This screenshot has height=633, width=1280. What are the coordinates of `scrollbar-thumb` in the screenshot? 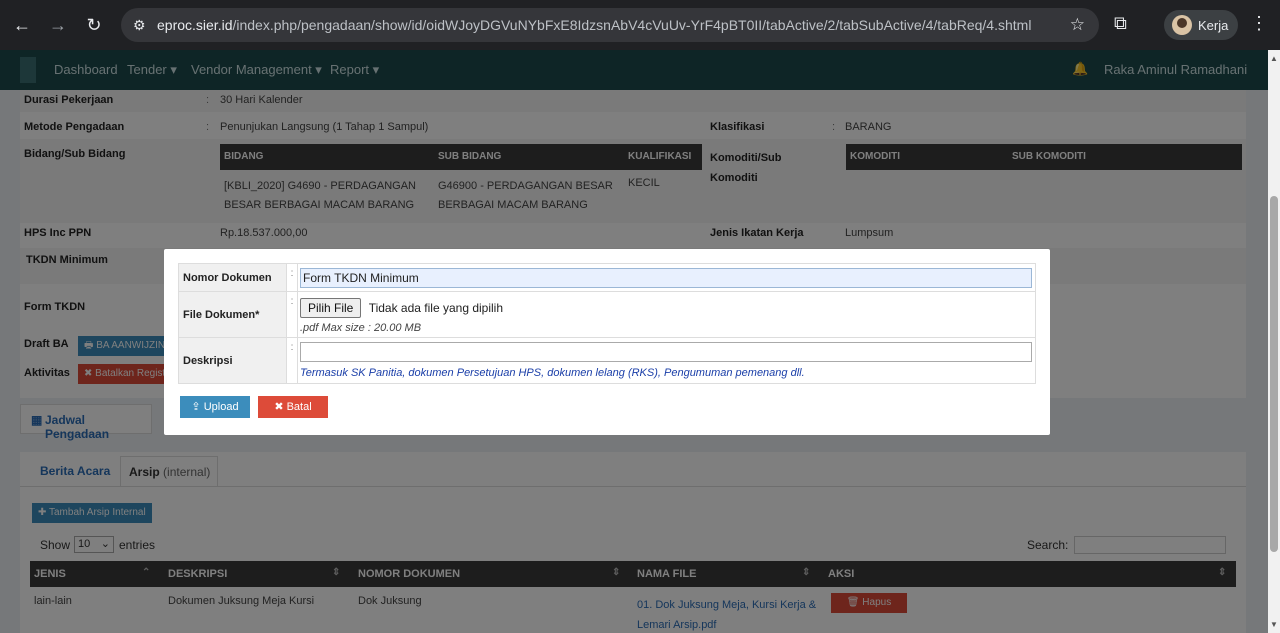 It's located at (1274, 374).